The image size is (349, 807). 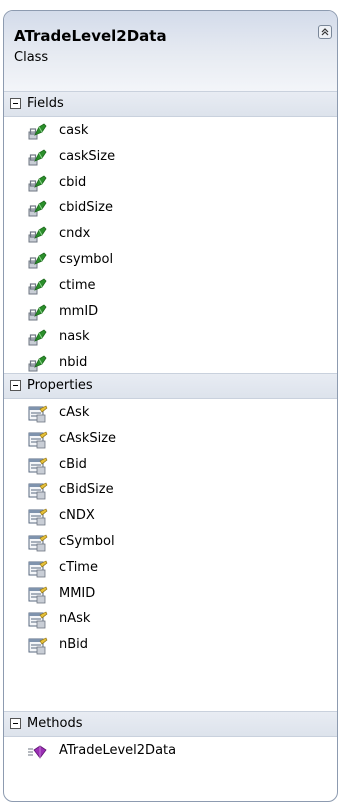 I want to click on fields-item-label: cbidSize, so click(x=86, y=208).